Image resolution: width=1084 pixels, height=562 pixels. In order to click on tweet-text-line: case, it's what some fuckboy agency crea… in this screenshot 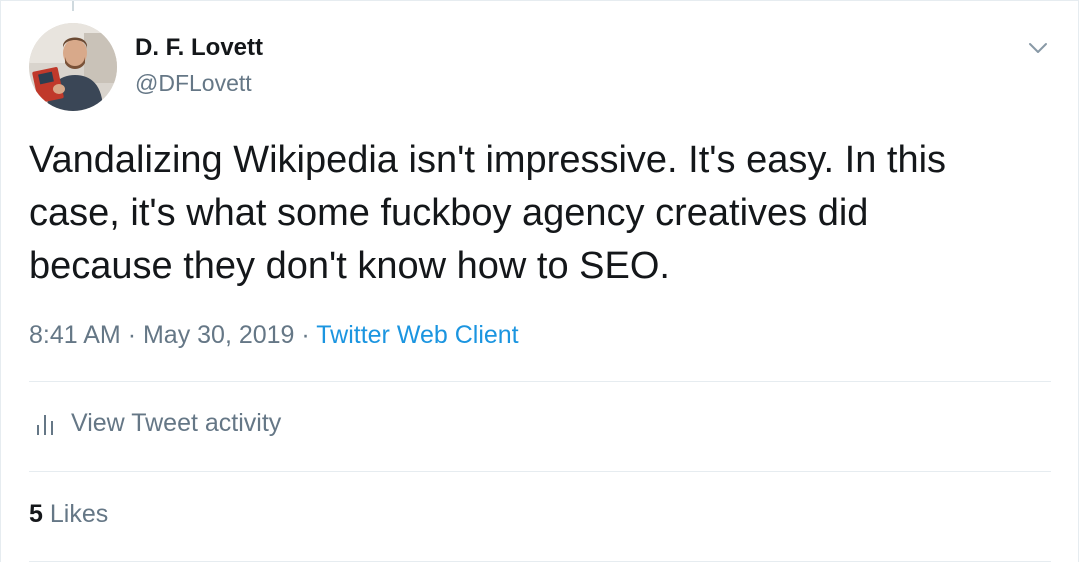, I will do `click(449, 213)`.